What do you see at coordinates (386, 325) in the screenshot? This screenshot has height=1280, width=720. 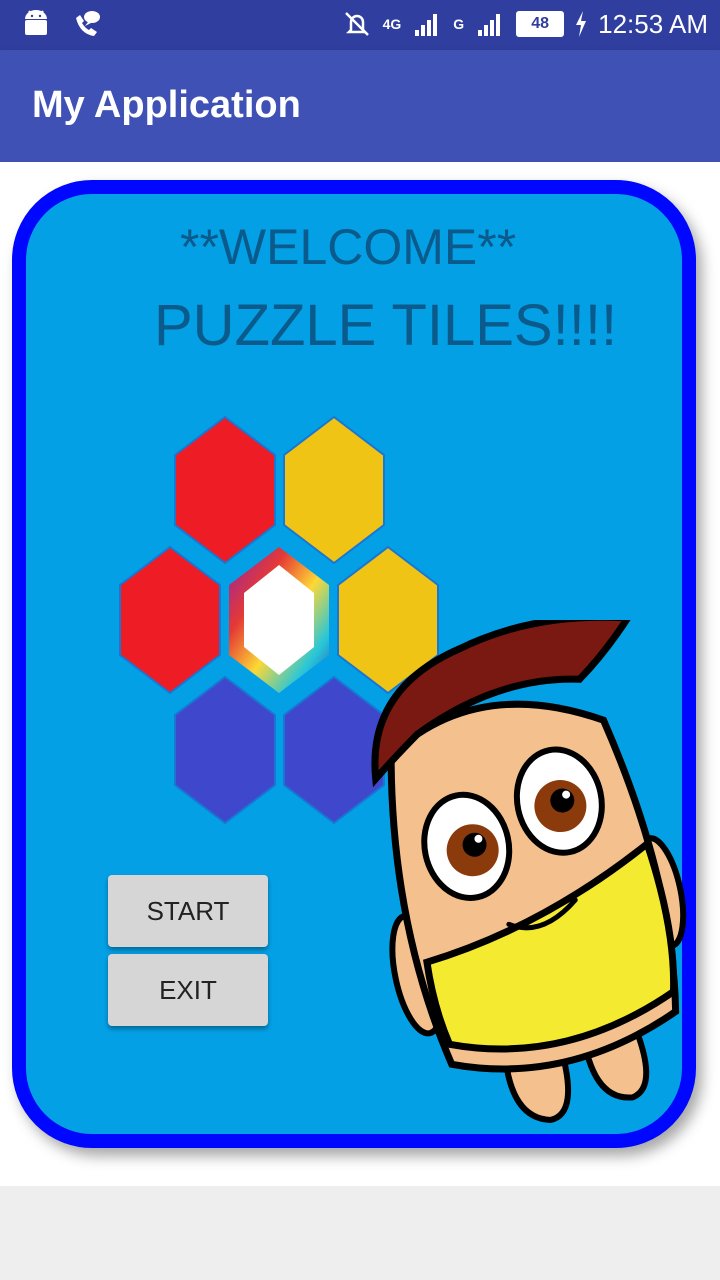 I see `game-title: PUZZLE TILES!!!!` at bounding box center [386, 325].